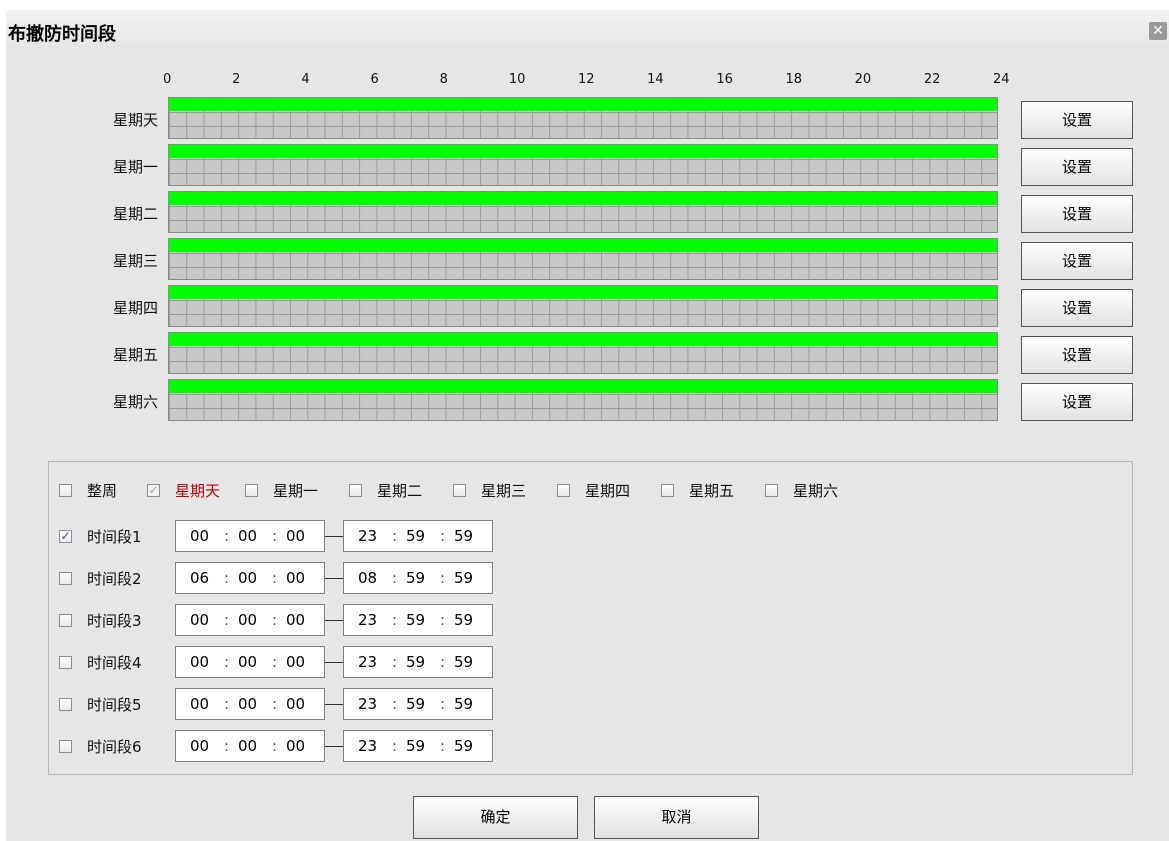  I want to click on period-checkbox: ✓, so click(65, 536).